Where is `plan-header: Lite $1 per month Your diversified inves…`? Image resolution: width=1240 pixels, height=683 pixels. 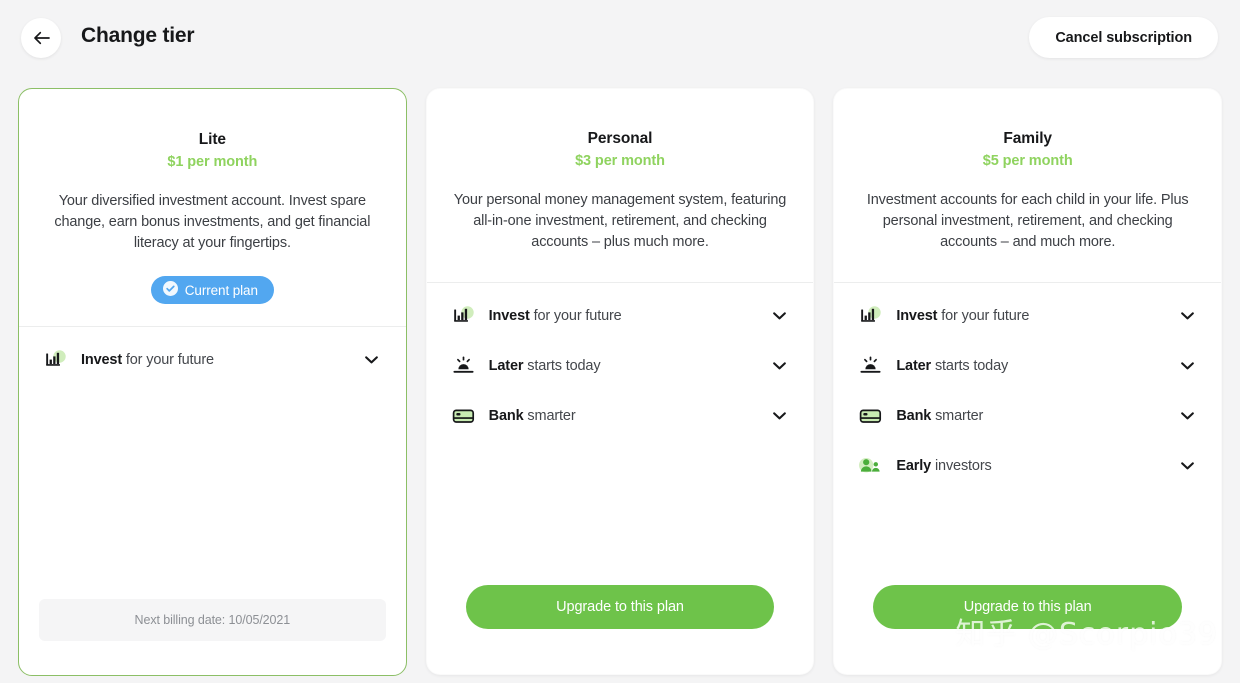 plan-header: Lite $1 per month Your diversified inves… is located at coordinates (212, 196).